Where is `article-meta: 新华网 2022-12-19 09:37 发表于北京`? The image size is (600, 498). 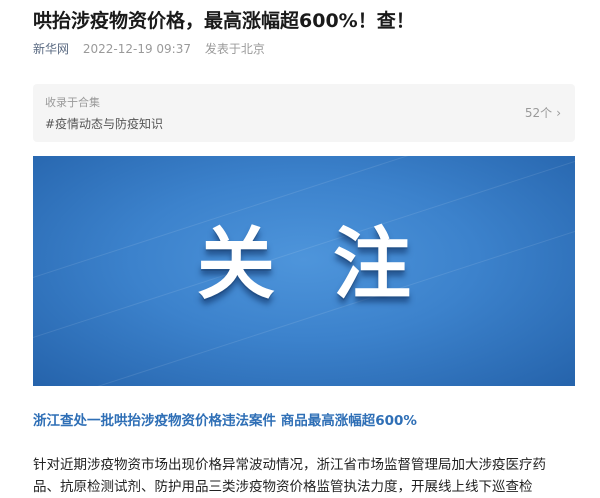 article-meta: 新华网 2022-12-19 09:37 发表于北京 is located at coordinates (149, 48).